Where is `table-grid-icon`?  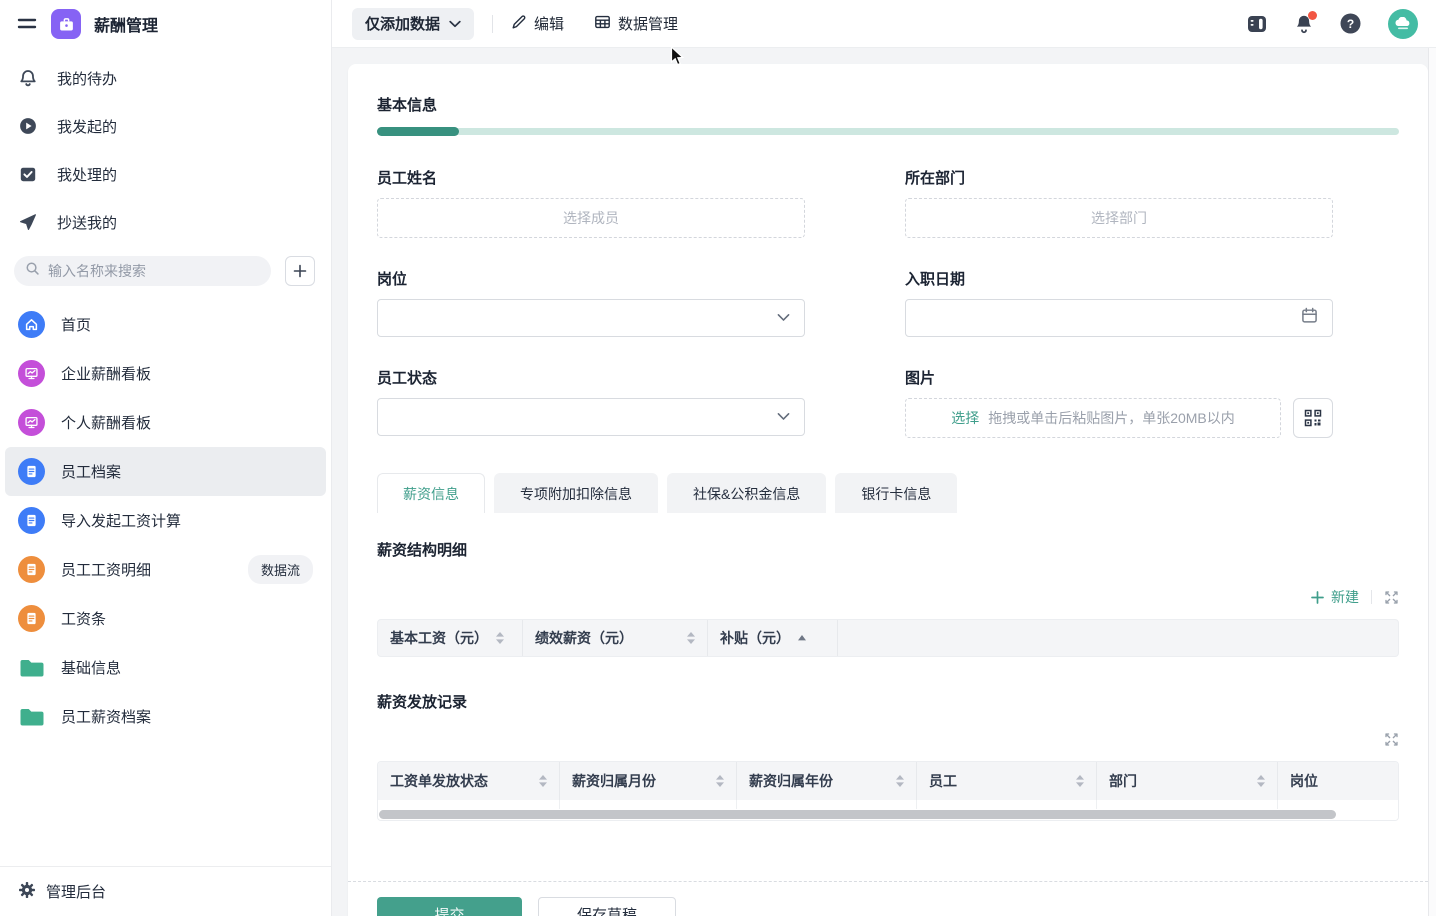
table-grid-icon is located at coordinates (602, 24).